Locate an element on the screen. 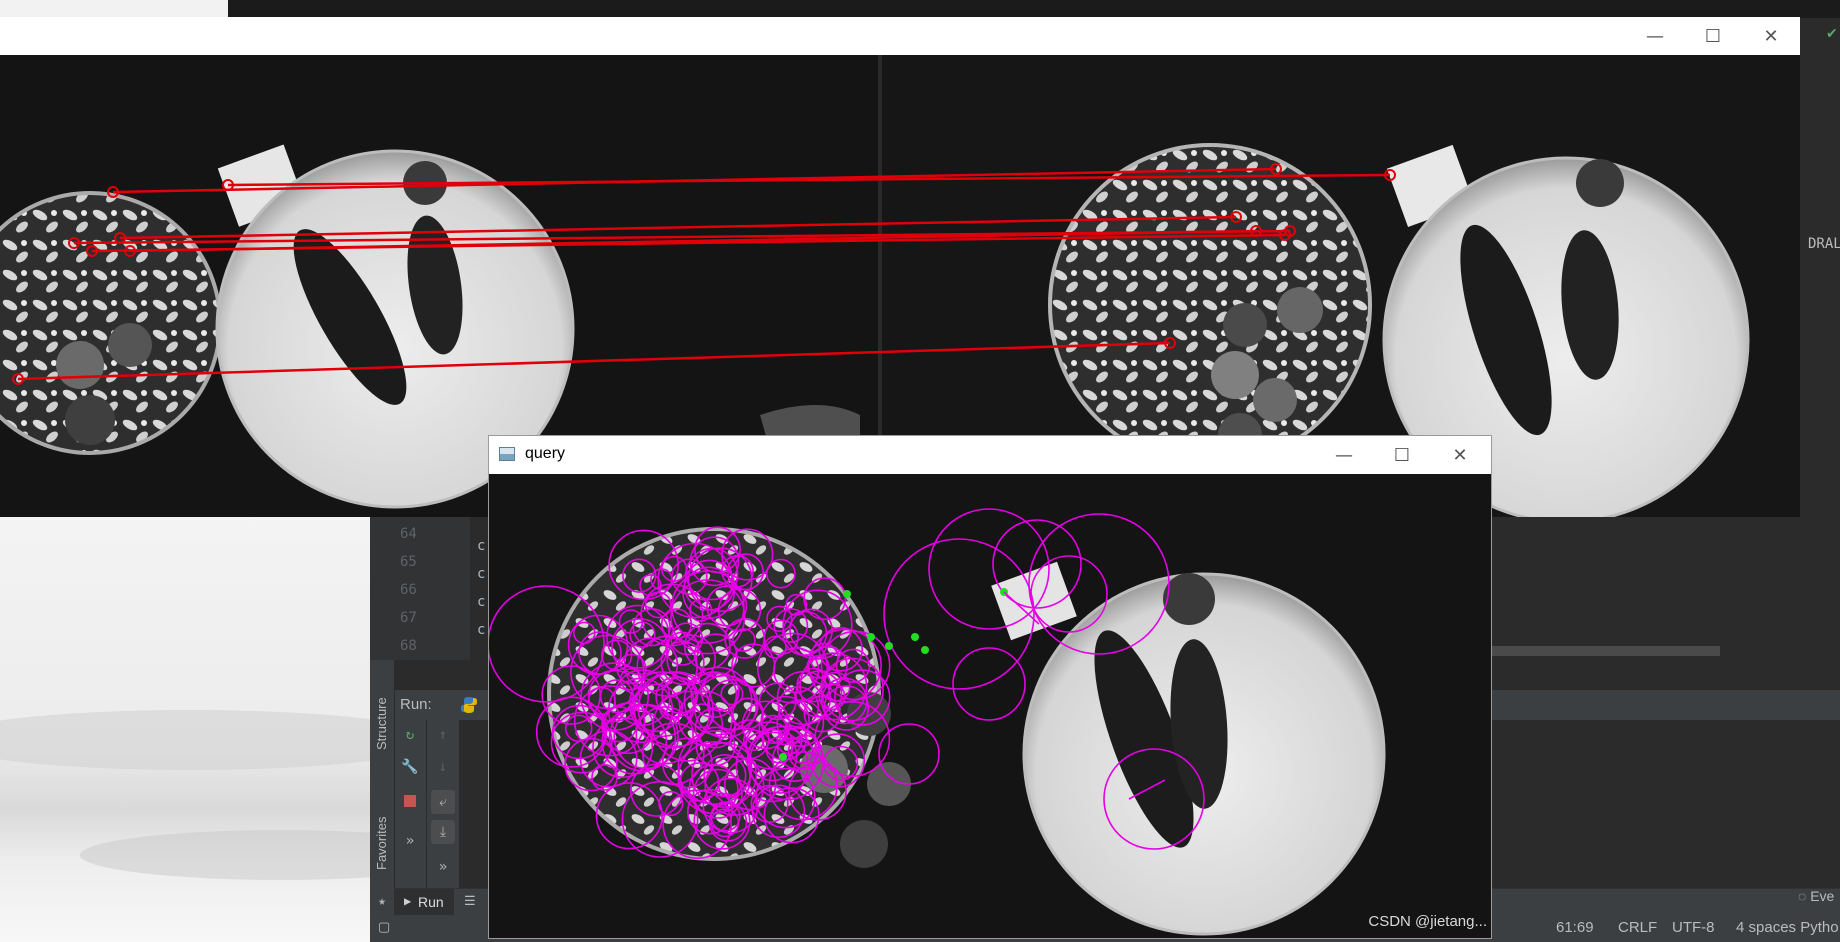 The width and height of the screenshot is (1840, 942). run-toolbar-right: ↑ ↓ ⤶ ⤓ » is located at coordinates (442, 807).